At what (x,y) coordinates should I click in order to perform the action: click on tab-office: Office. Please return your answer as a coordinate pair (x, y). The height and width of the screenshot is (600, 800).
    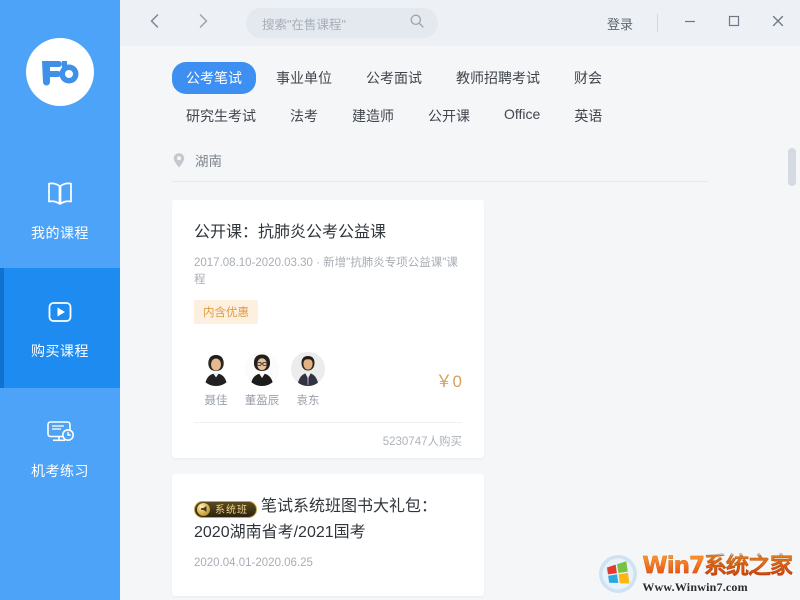
    Looking at the image, I should click on (522, 116).